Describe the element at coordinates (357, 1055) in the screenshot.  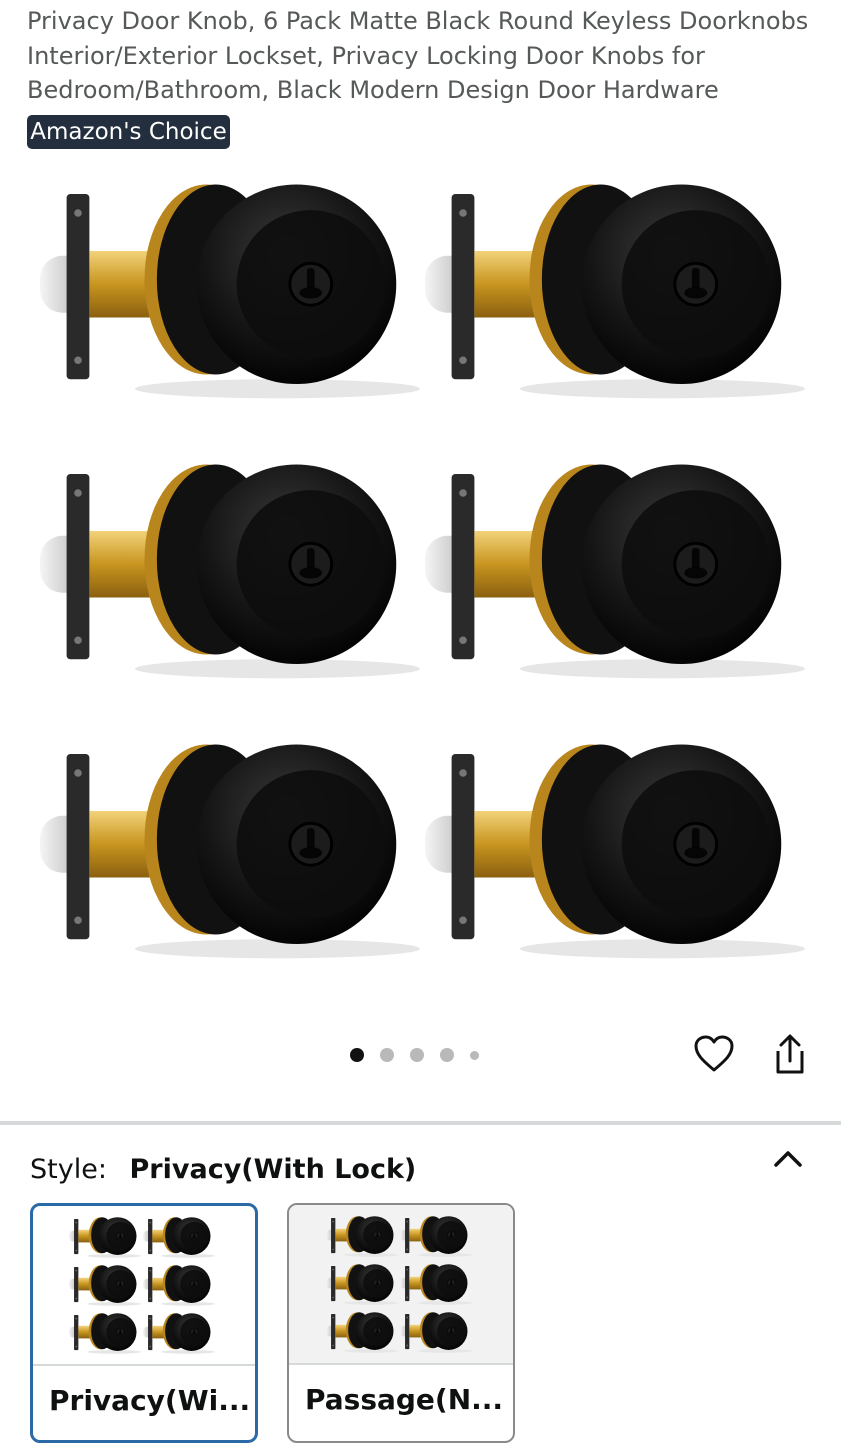
I see `carousel-dot-active` at that location.